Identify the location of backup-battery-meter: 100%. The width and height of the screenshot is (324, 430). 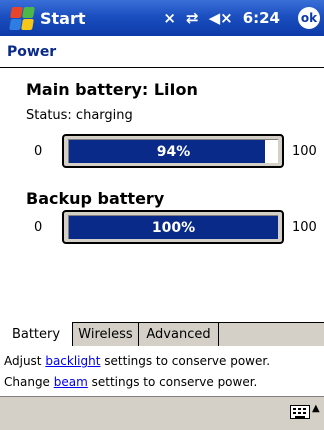
(173, 227).